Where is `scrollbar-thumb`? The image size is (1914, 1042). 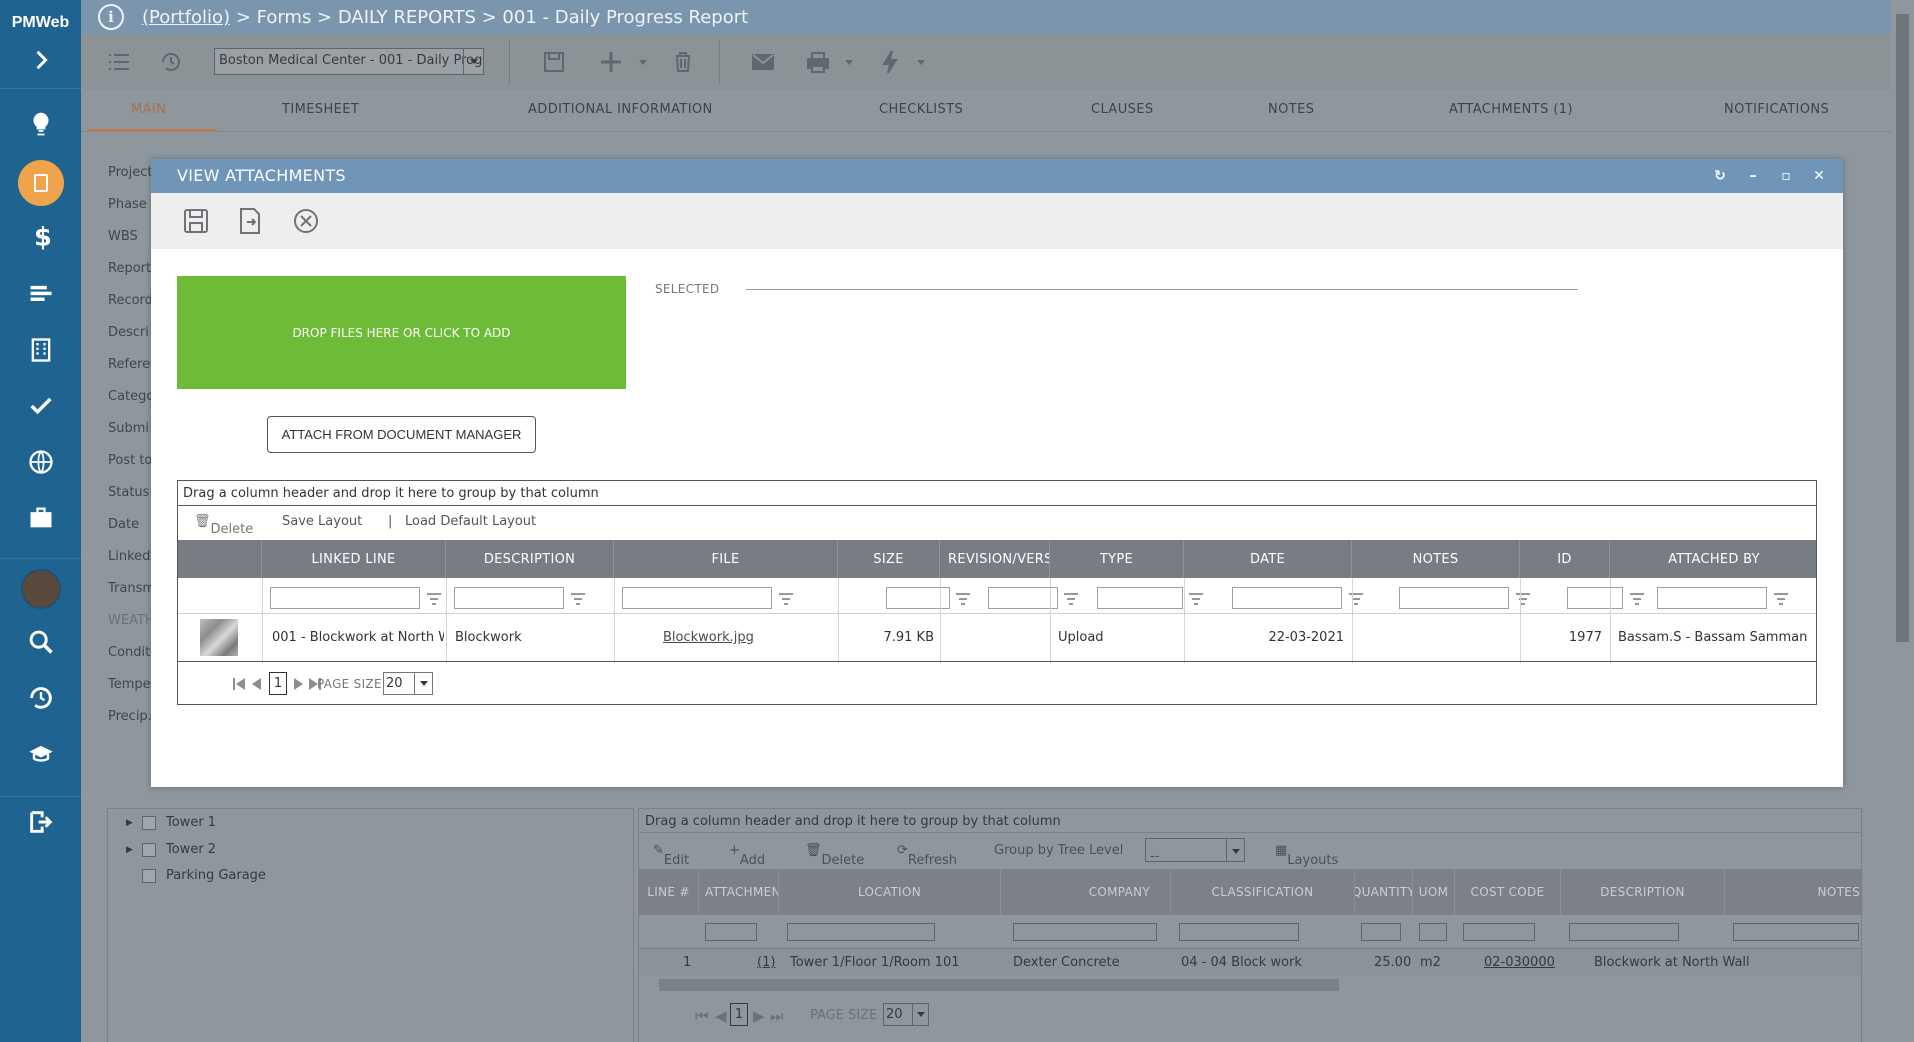
scrollbar-thumb is located at coordinates (999, 985).